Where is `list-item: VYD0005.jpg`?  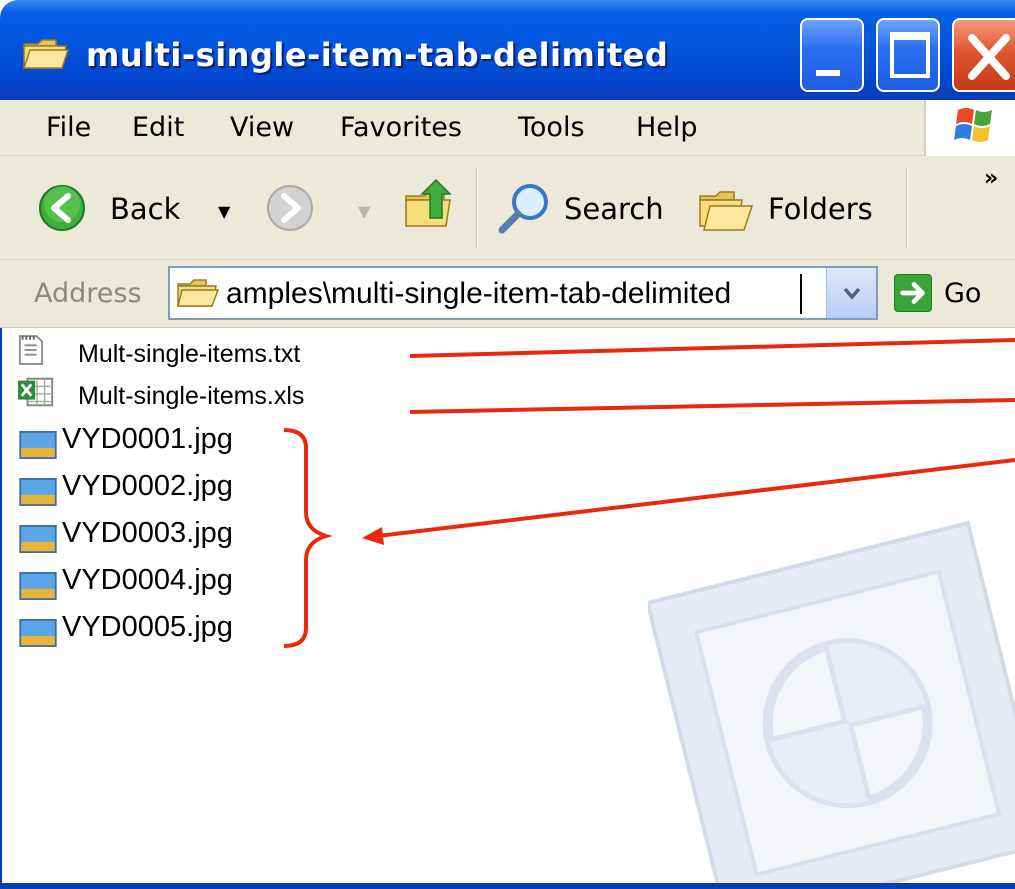 list-item: VYD0005.jpg is located at coordinates (158, 633).